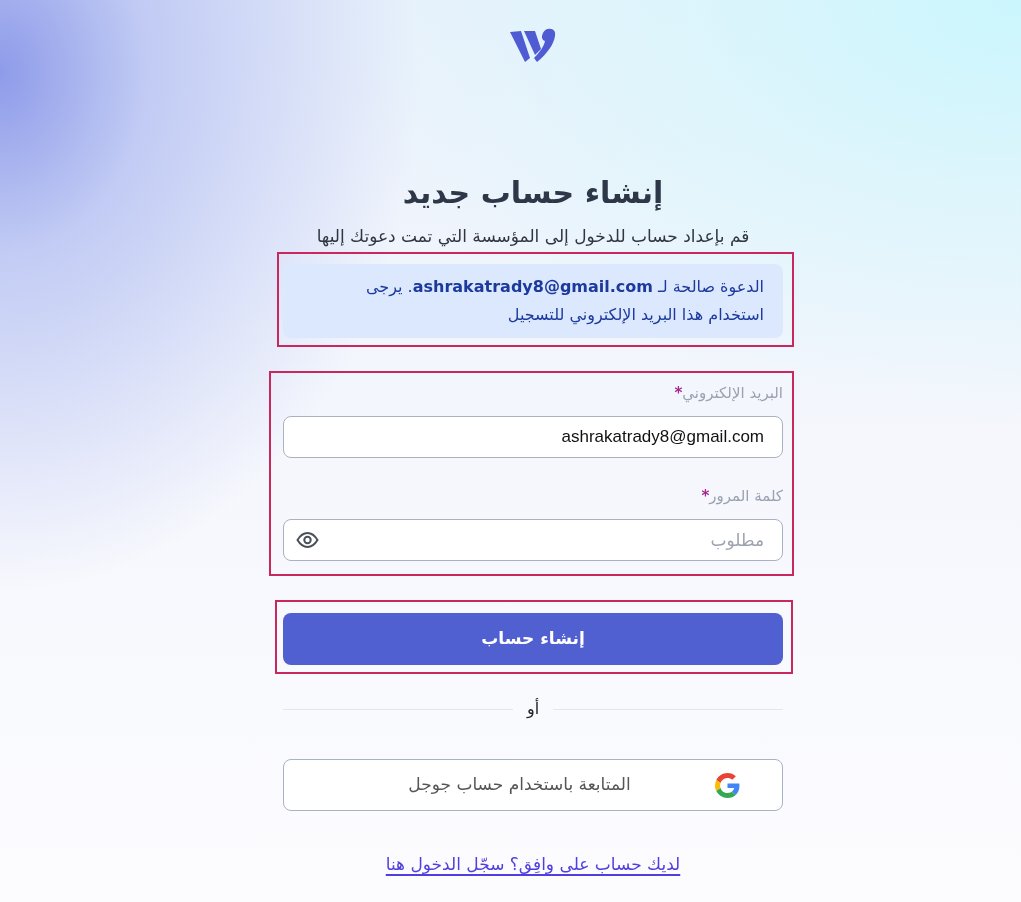 This screenshot has height=902, width=1021. Describe the element at coordinates (533, 540) in the screenshot. I see `password-field: مطلوب` at that location.